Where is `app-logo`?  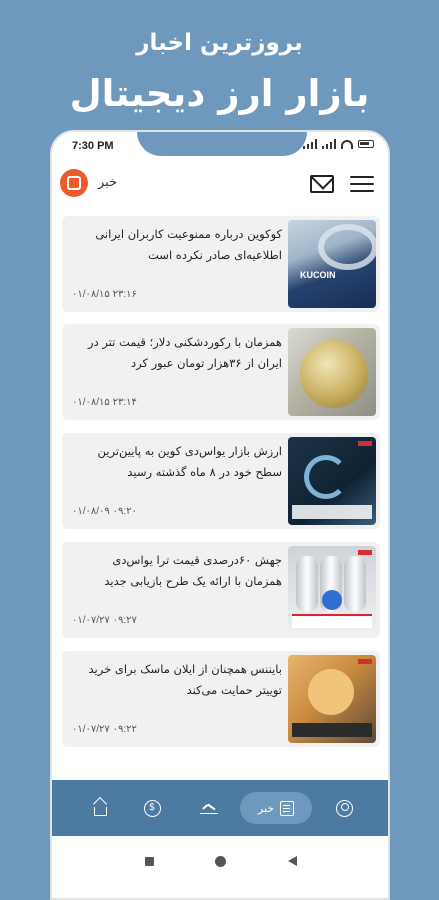 app-logo is located at coordinates (74, 183).